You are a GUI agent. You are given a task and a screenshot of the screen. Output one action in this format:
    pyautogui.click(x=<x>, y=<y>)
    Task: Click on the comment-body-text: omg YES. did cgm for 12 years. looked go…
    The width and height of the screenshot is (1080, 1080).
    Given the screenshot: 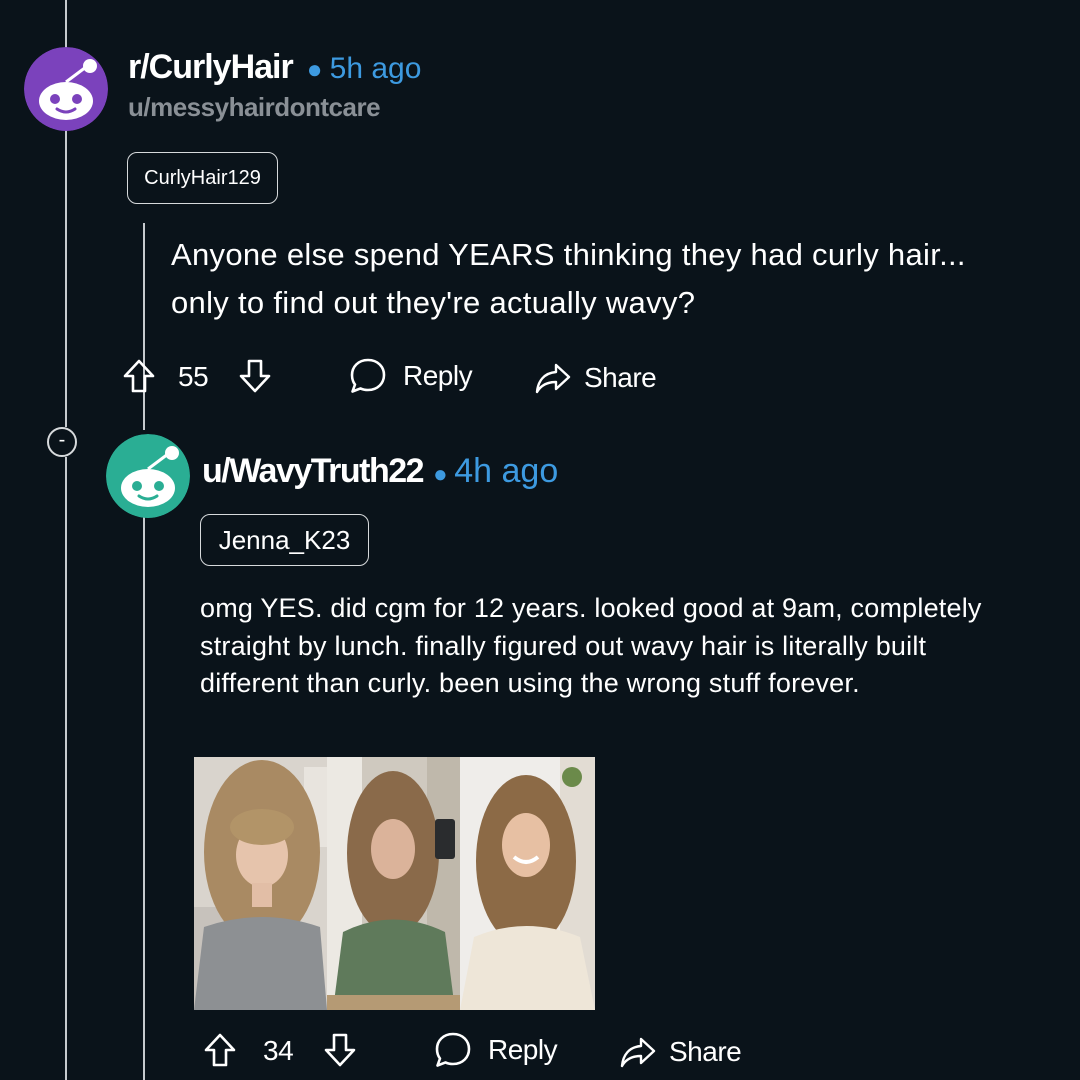 What is the action you would take?
    pyautogui.click(x=591, y=645)
    